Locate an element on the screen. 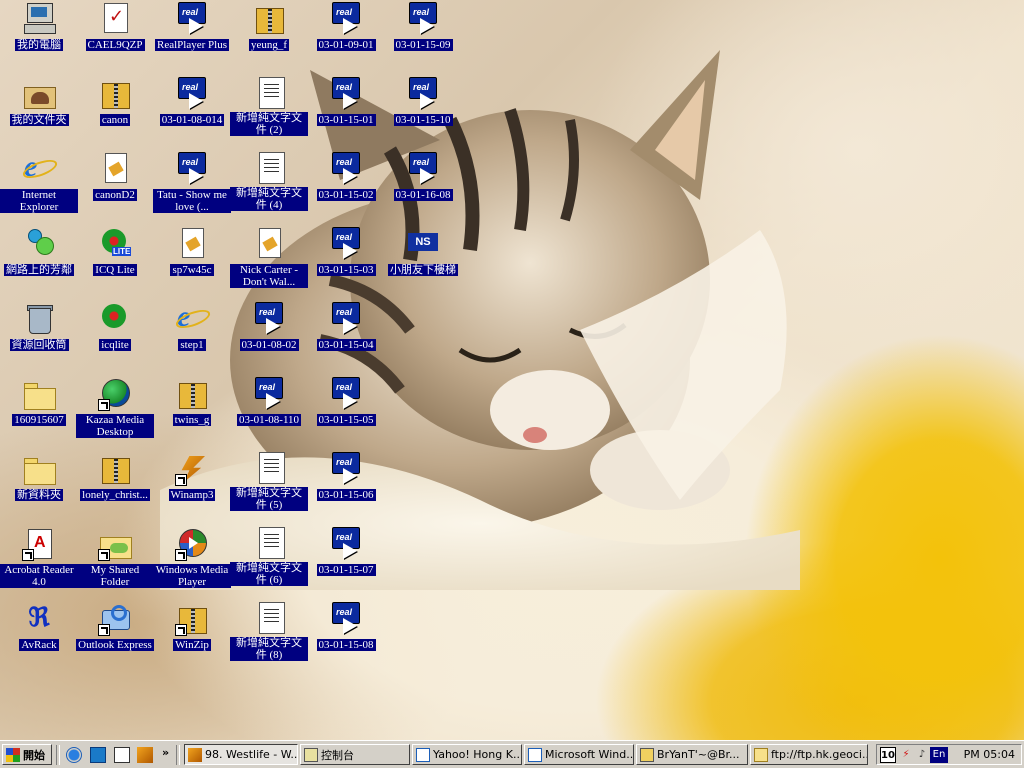  desktop-icon-winamp3: Winamp3 is located at coordinates (192, 485).